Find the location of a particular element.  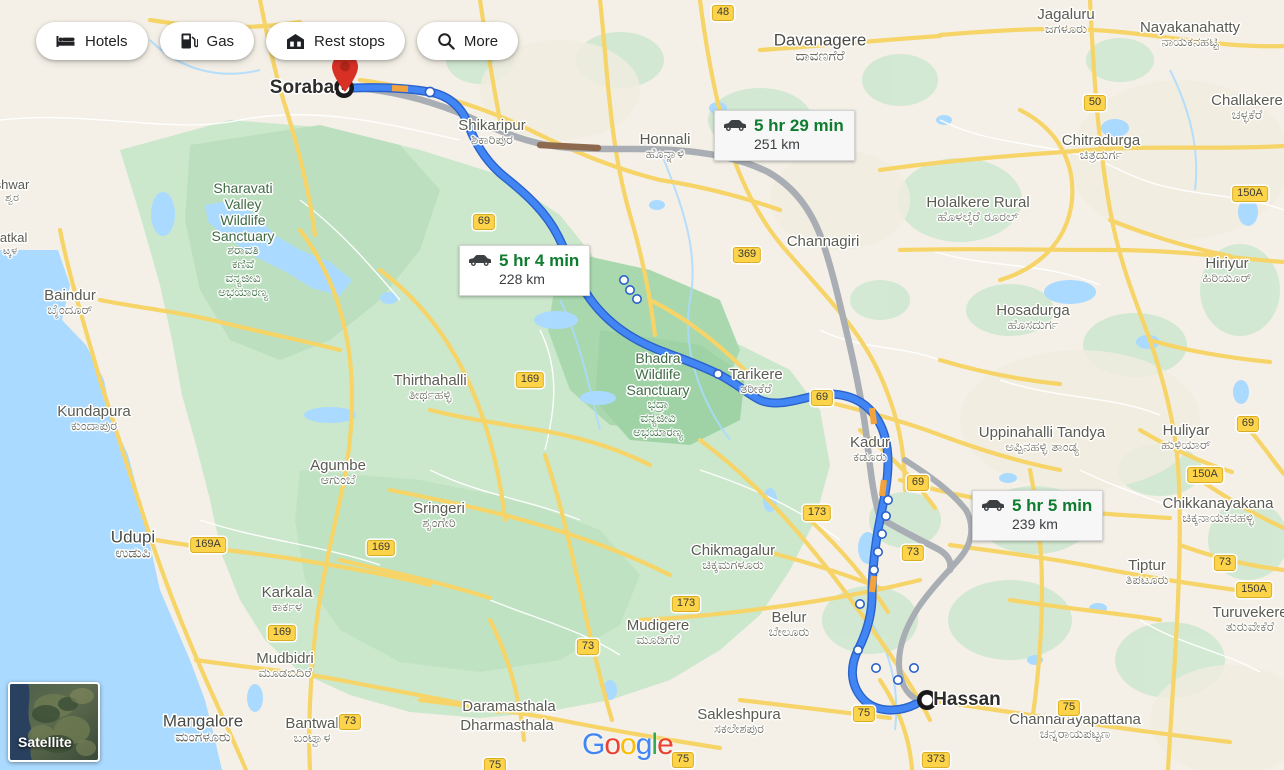

route-distance: 251 km is located at coordinates (777, 143).